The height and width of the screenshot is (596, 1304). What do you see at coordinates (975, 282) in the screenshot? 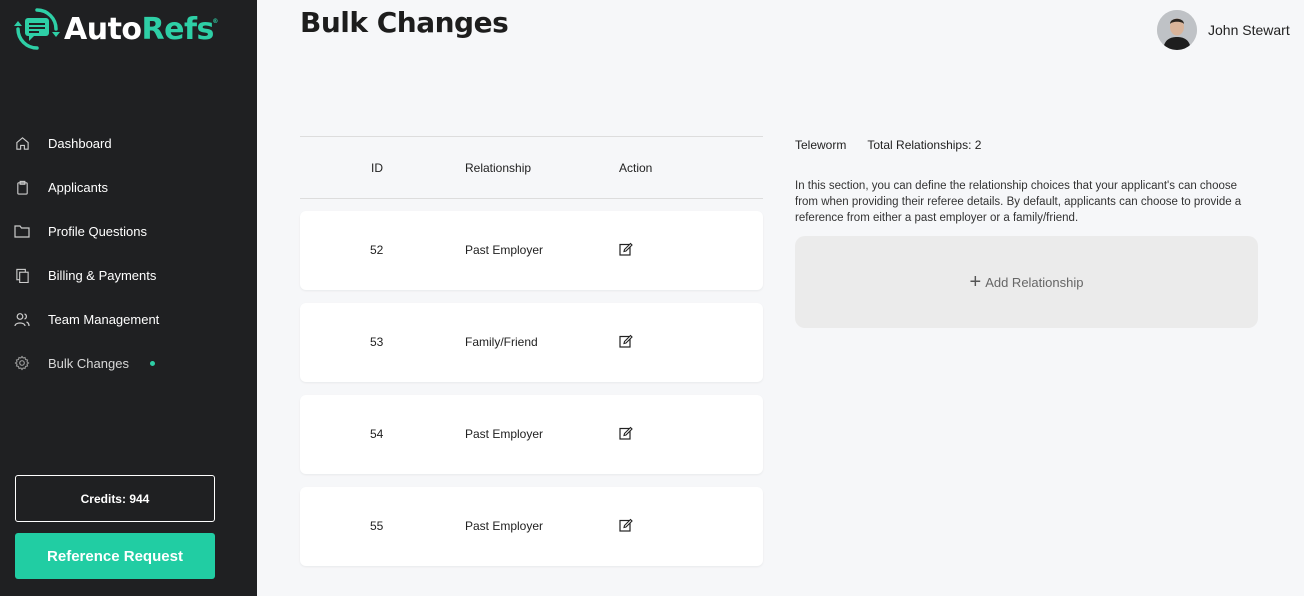
I see `plus-icon: +` at bounding box center [975, 282].